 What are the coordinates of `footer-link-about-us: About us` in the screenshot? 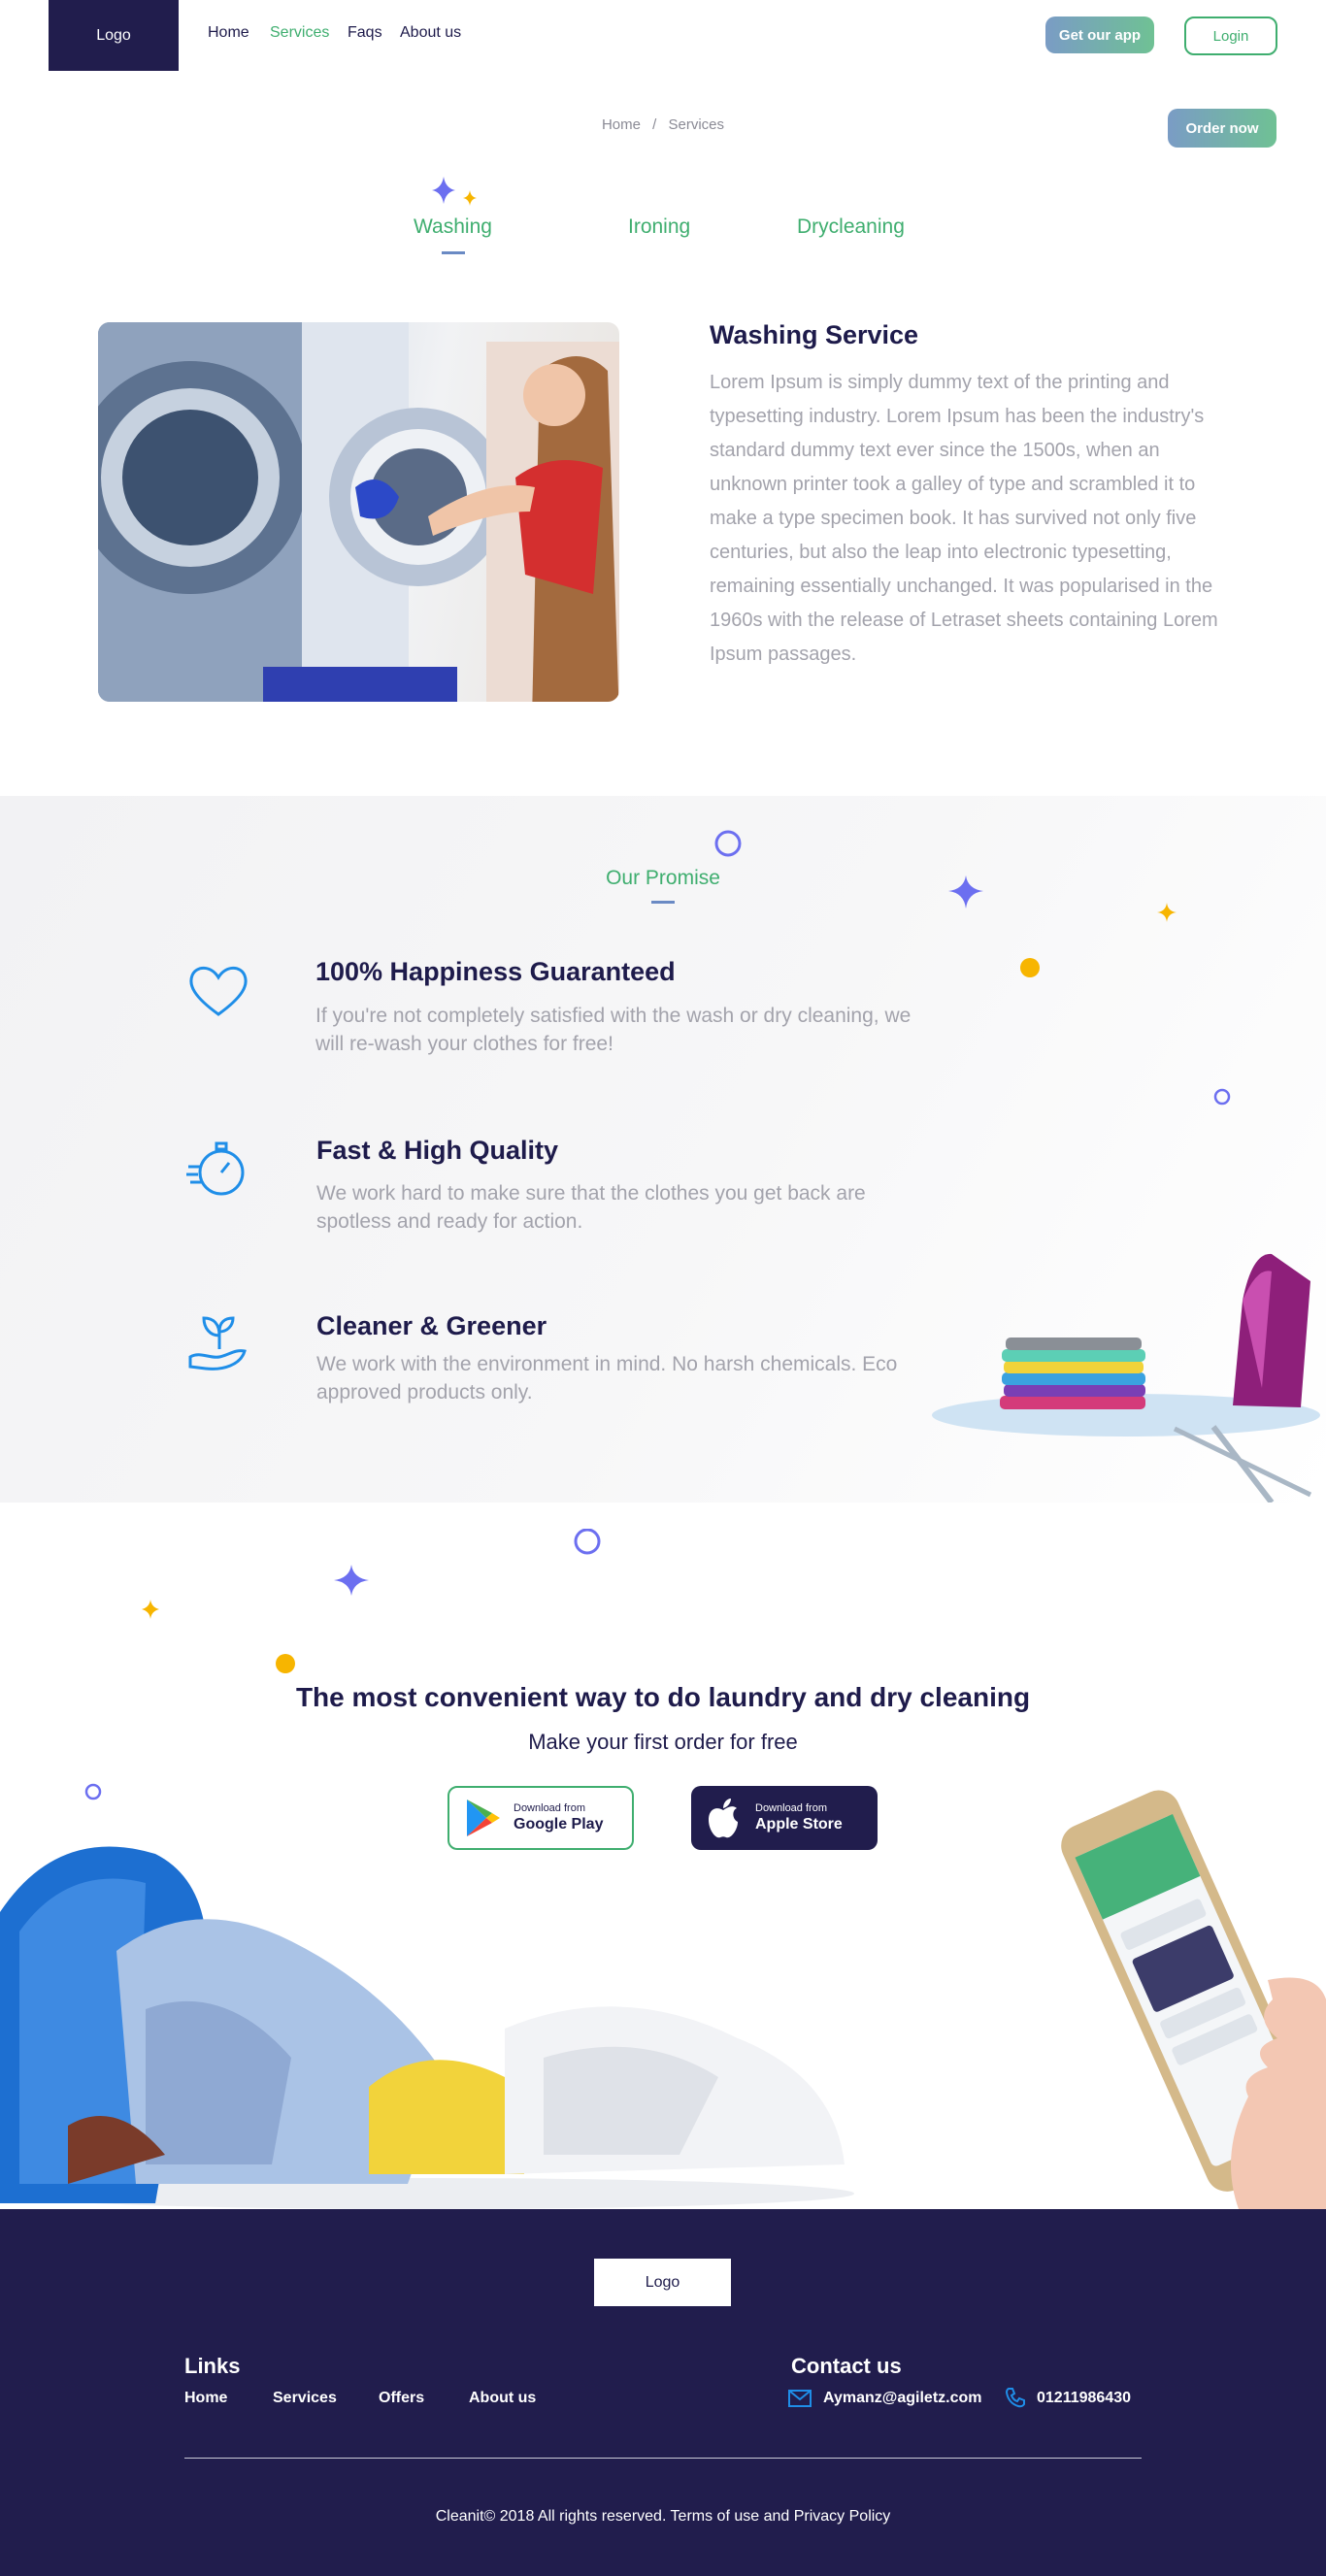 It's located at (502, 2398).